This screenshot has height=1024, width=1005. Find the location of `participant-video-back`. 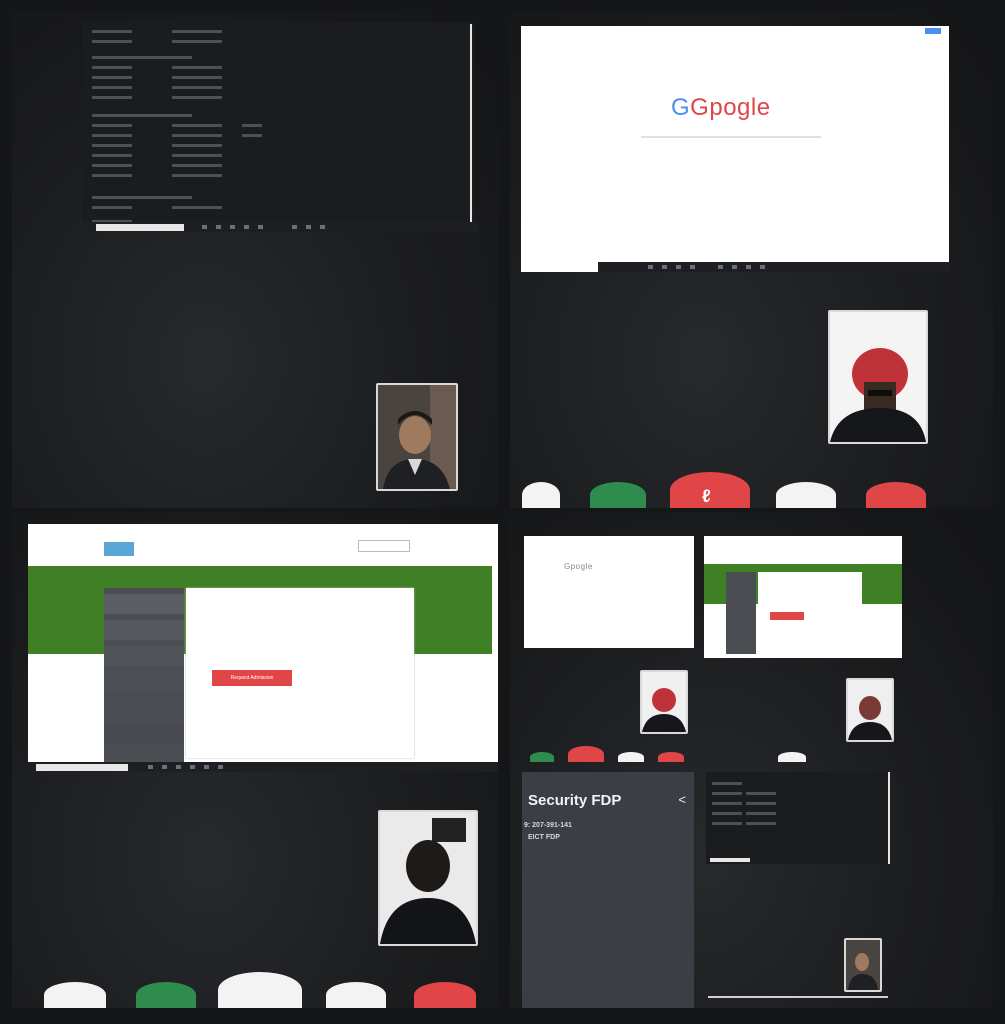

participant-video-back is located at coordinates (428, 878).